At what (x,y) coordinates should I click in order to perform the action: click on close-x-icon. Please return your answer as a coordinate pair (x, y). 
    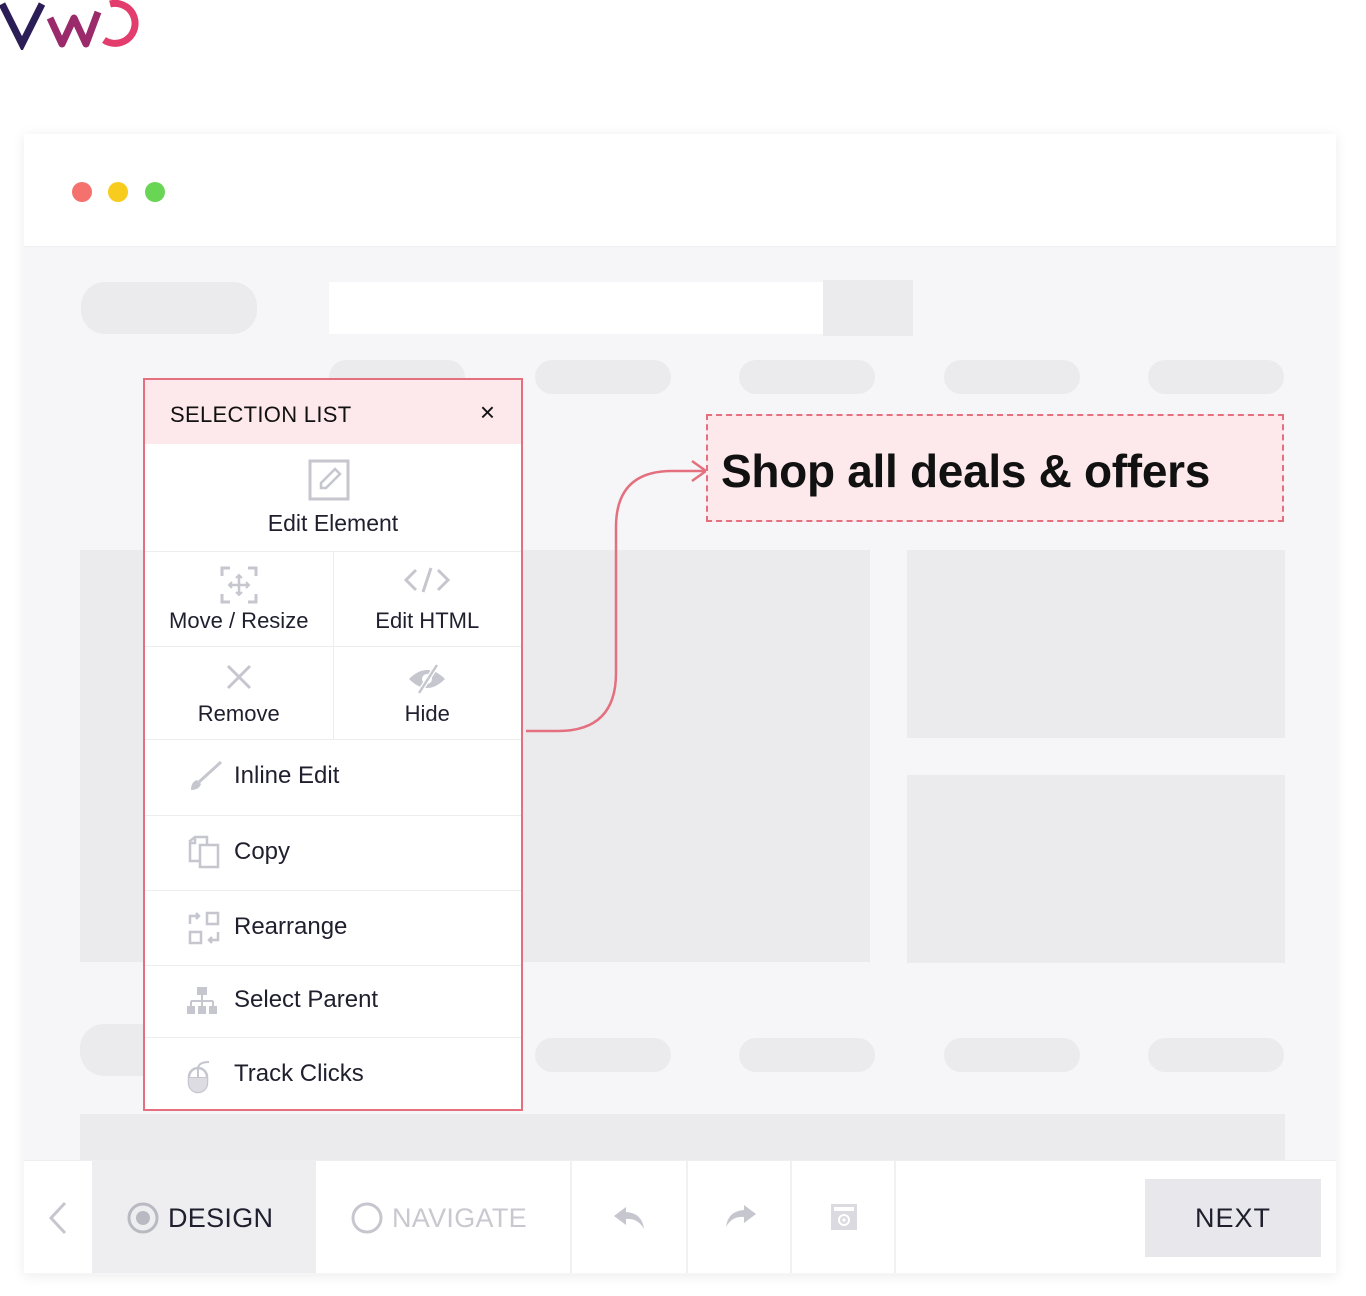
    Looking at the image, I should click on (238, 677).